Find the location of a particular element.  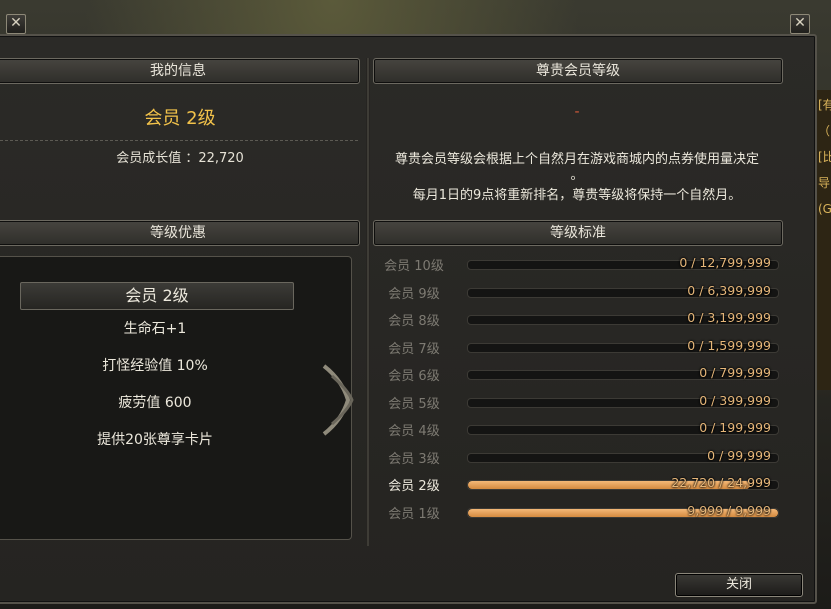

next-arrow-icon is located at coordinates (338, 400).